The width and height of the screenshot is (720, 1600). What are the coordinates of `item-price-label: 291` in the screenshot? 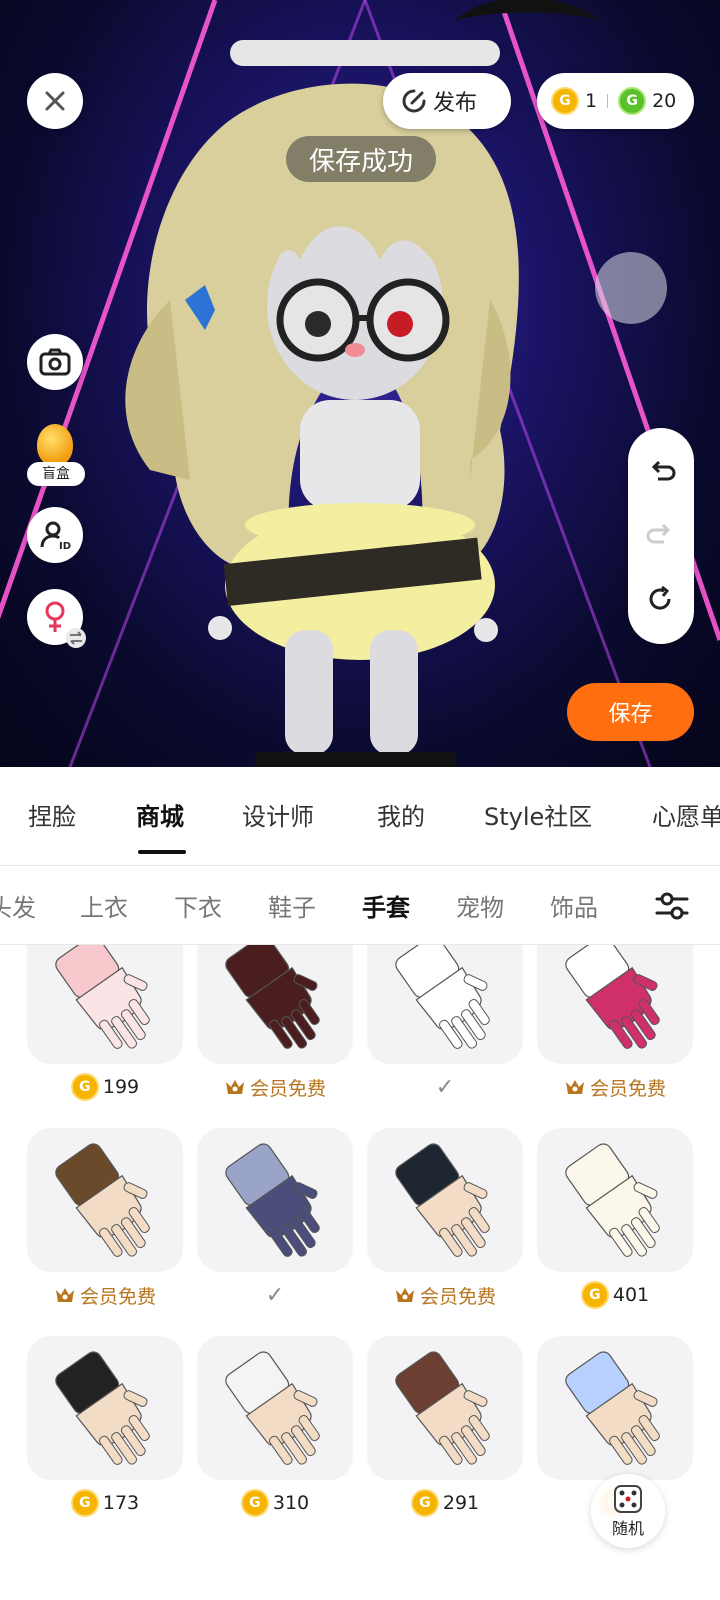 It's located at (461, 1503).